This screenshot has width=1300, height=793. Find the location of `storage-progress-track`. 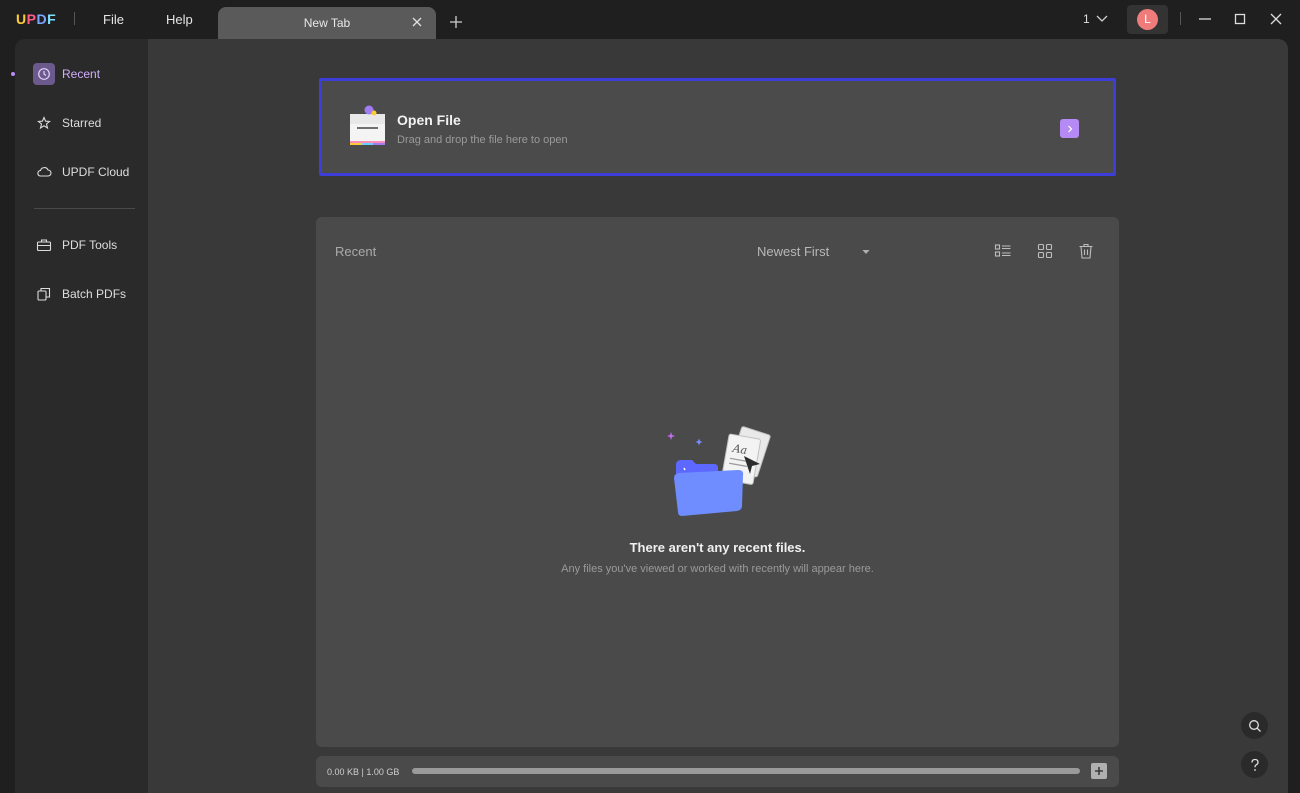

storage-progress-track is located at coordinates (746, 771).